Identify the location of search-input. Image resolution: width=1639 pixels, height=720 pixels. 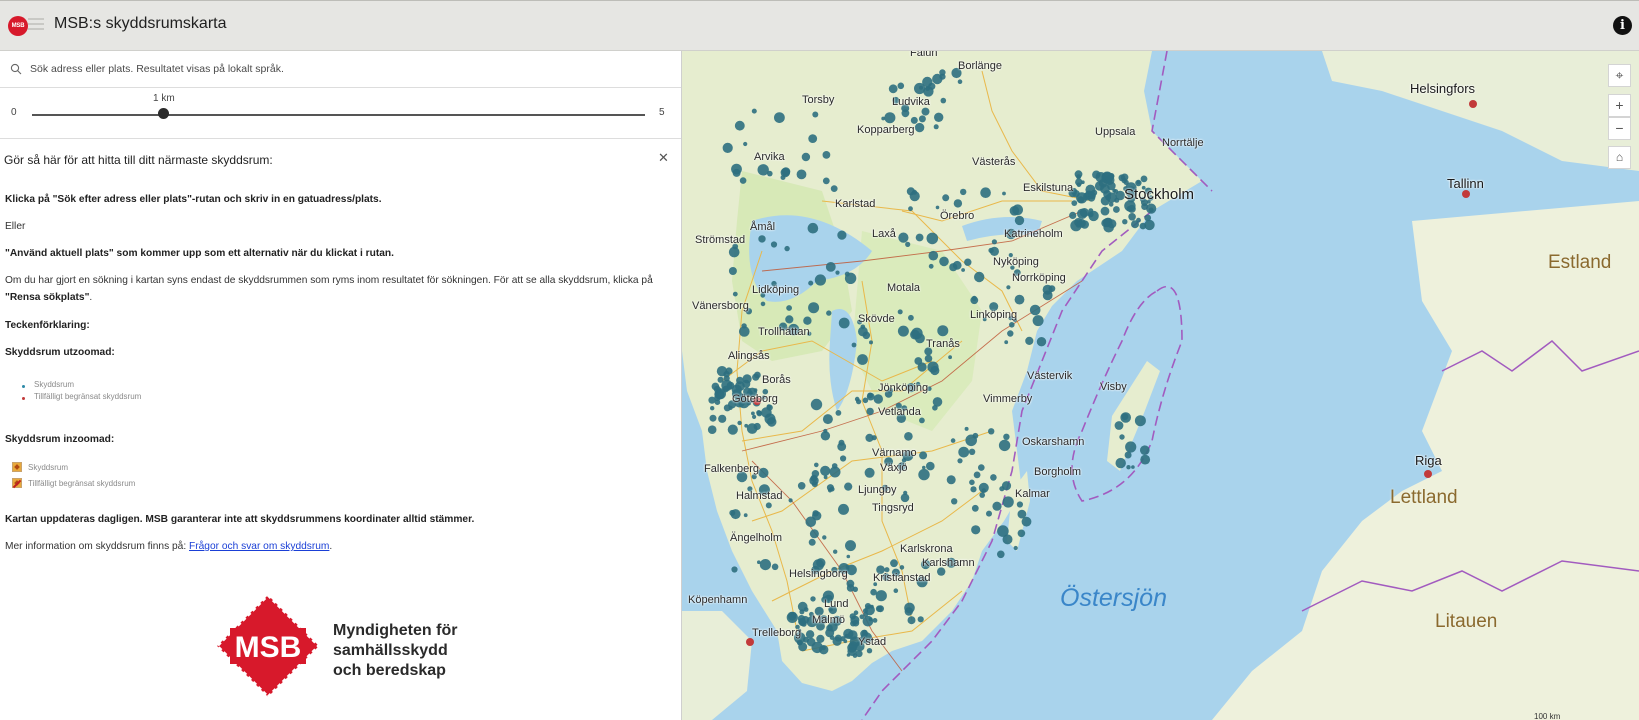
(350, 69).